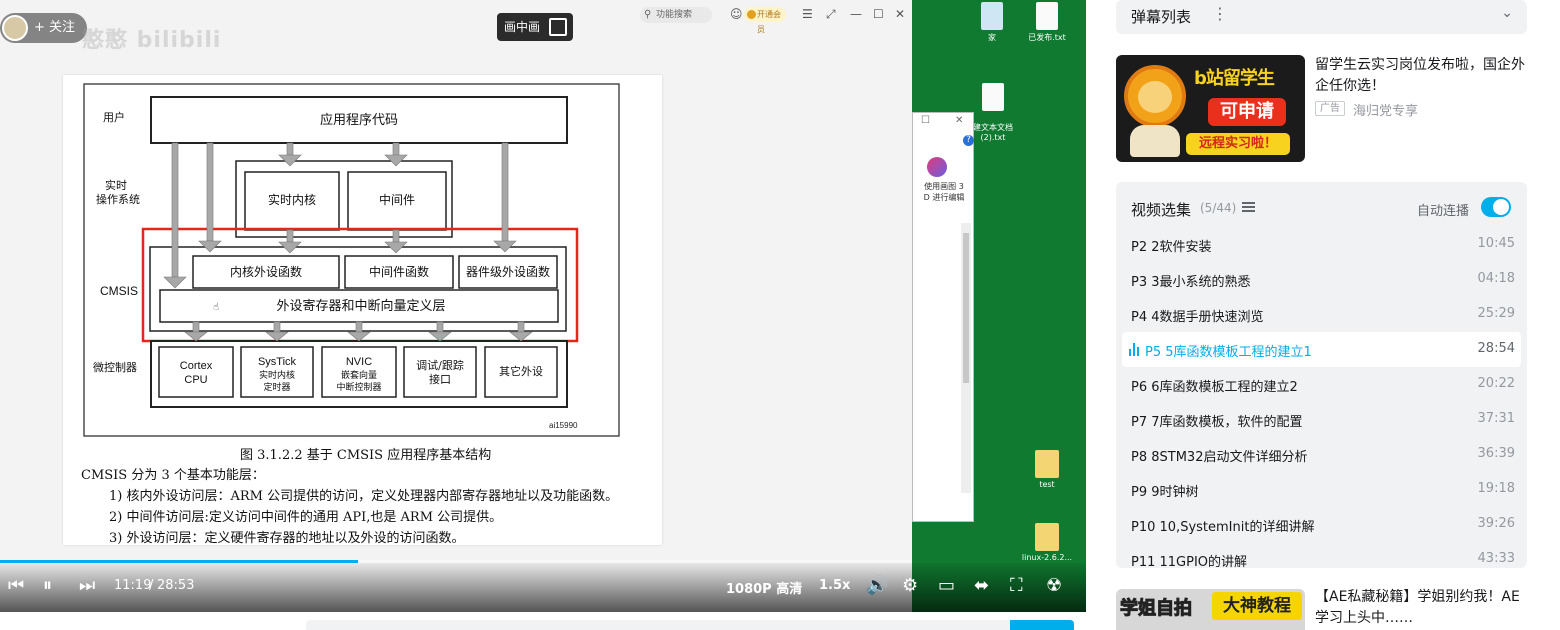  Describe the element at coordinates (359, 120) in the screenshot. I see `app-code-label: 应用程序代码` at that location.